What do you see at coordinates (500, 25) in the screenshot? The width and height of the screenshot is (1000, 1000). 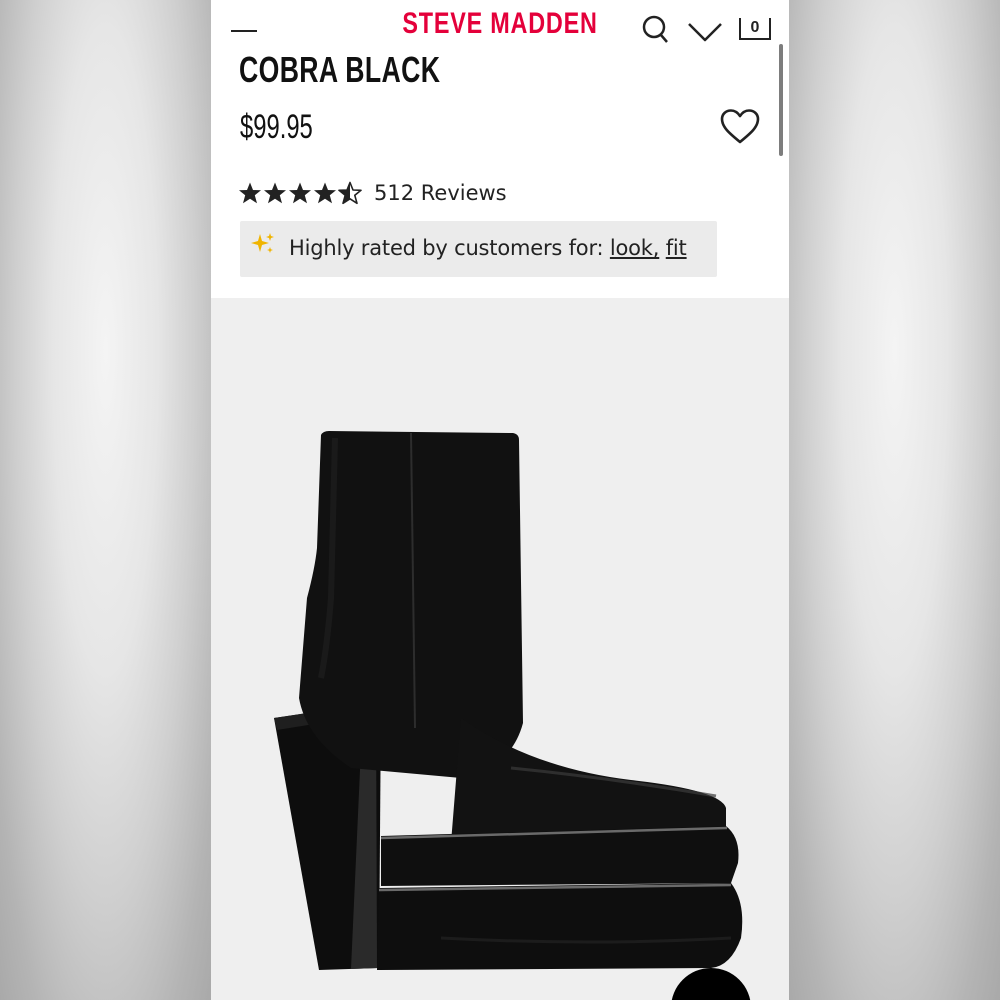 I see `site-header: STEVE MADDEN 0` at bounding box center [500, 25].